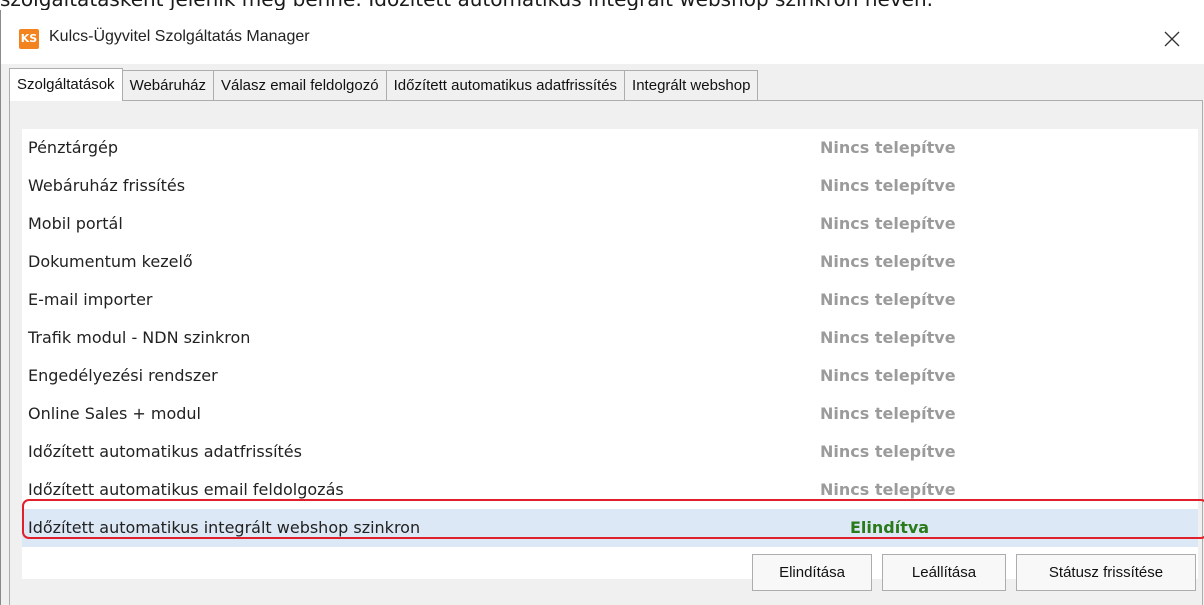 This screenshot has height=605, width=1204. I want to click on service-name: Pénztárgép, so click(73, 147).